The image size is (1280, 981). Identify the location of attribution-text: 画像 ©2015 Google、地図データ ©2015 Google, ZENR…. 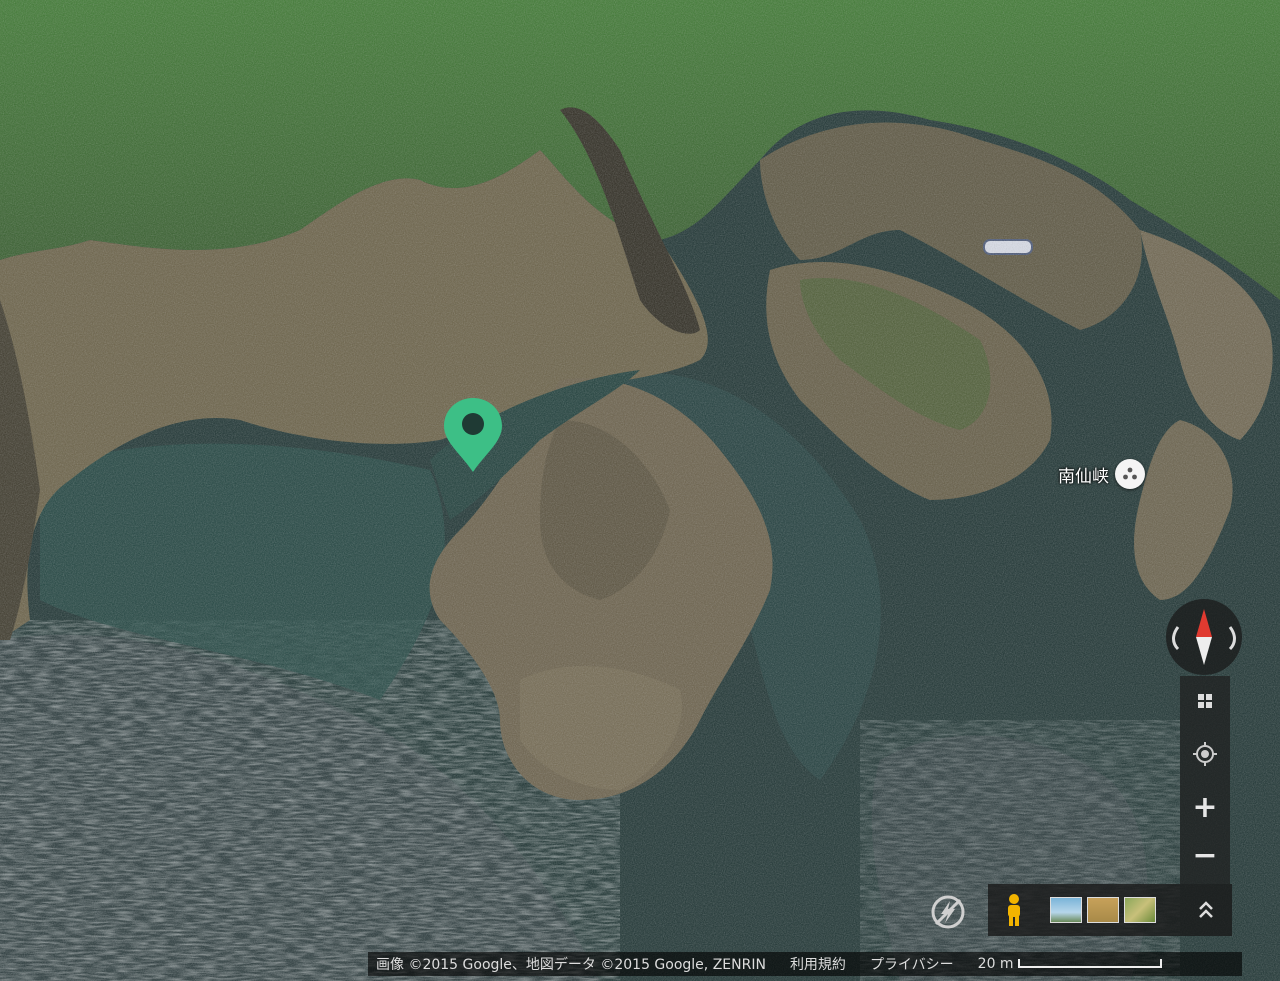
(571, 965).